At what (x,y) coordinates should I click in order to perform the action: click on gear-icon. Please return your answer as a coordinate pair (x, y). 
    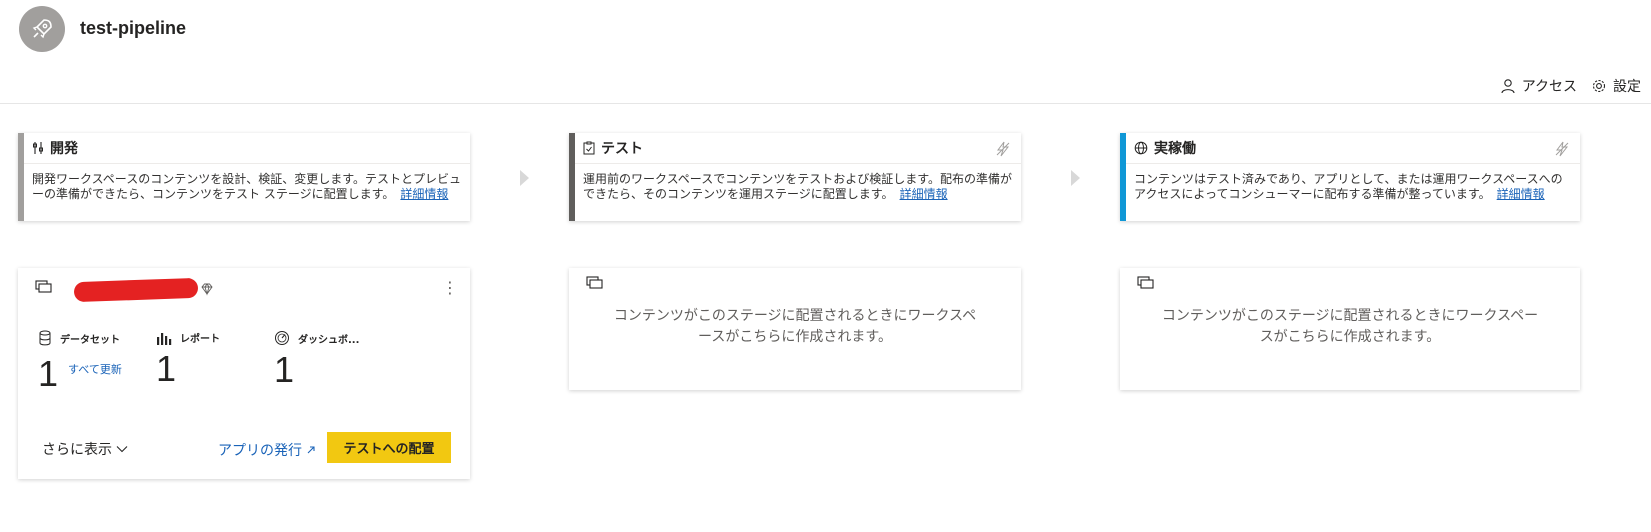
    Looking at the image, I should click on (1599, 86).